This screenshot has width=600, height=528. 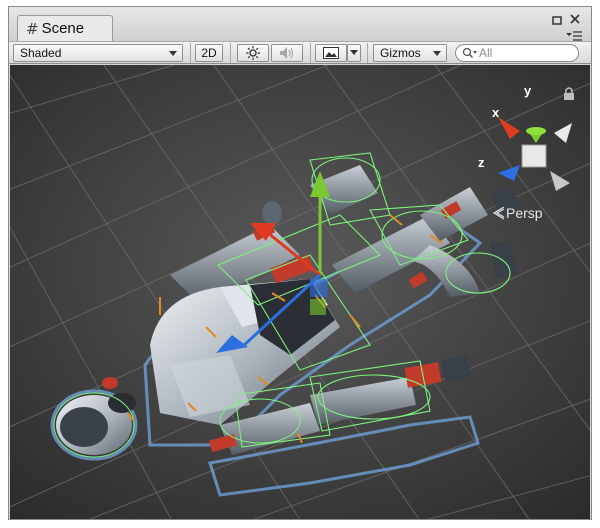 I want to click on 2d-mode-label: 2D, so click(x=209, y=53).